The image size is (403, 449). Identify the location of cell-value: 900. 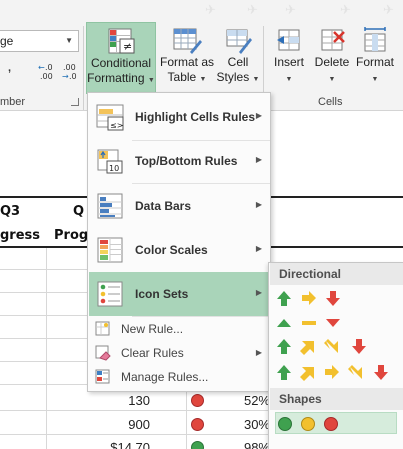
(135, 424).